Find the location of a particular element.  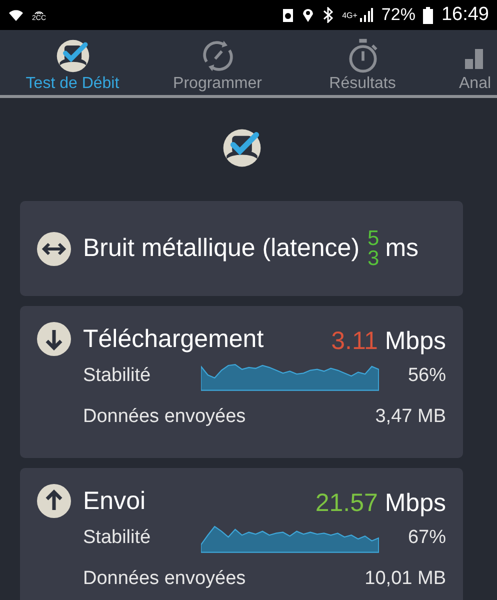

result-title: Téléchargement is located at coordinates (173, 339).